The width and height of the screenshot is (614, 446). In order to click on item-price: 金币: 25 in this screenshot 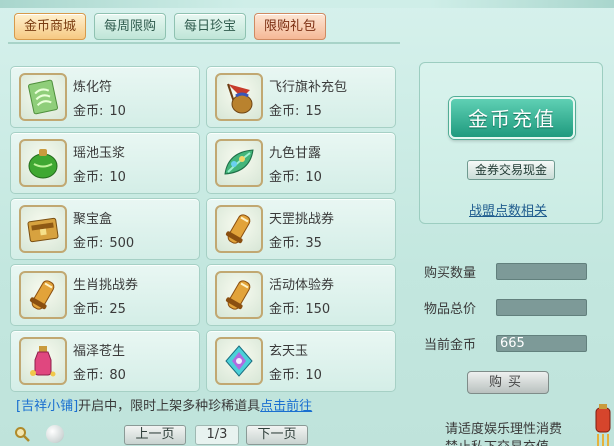, I will do `click(99, 307)`.